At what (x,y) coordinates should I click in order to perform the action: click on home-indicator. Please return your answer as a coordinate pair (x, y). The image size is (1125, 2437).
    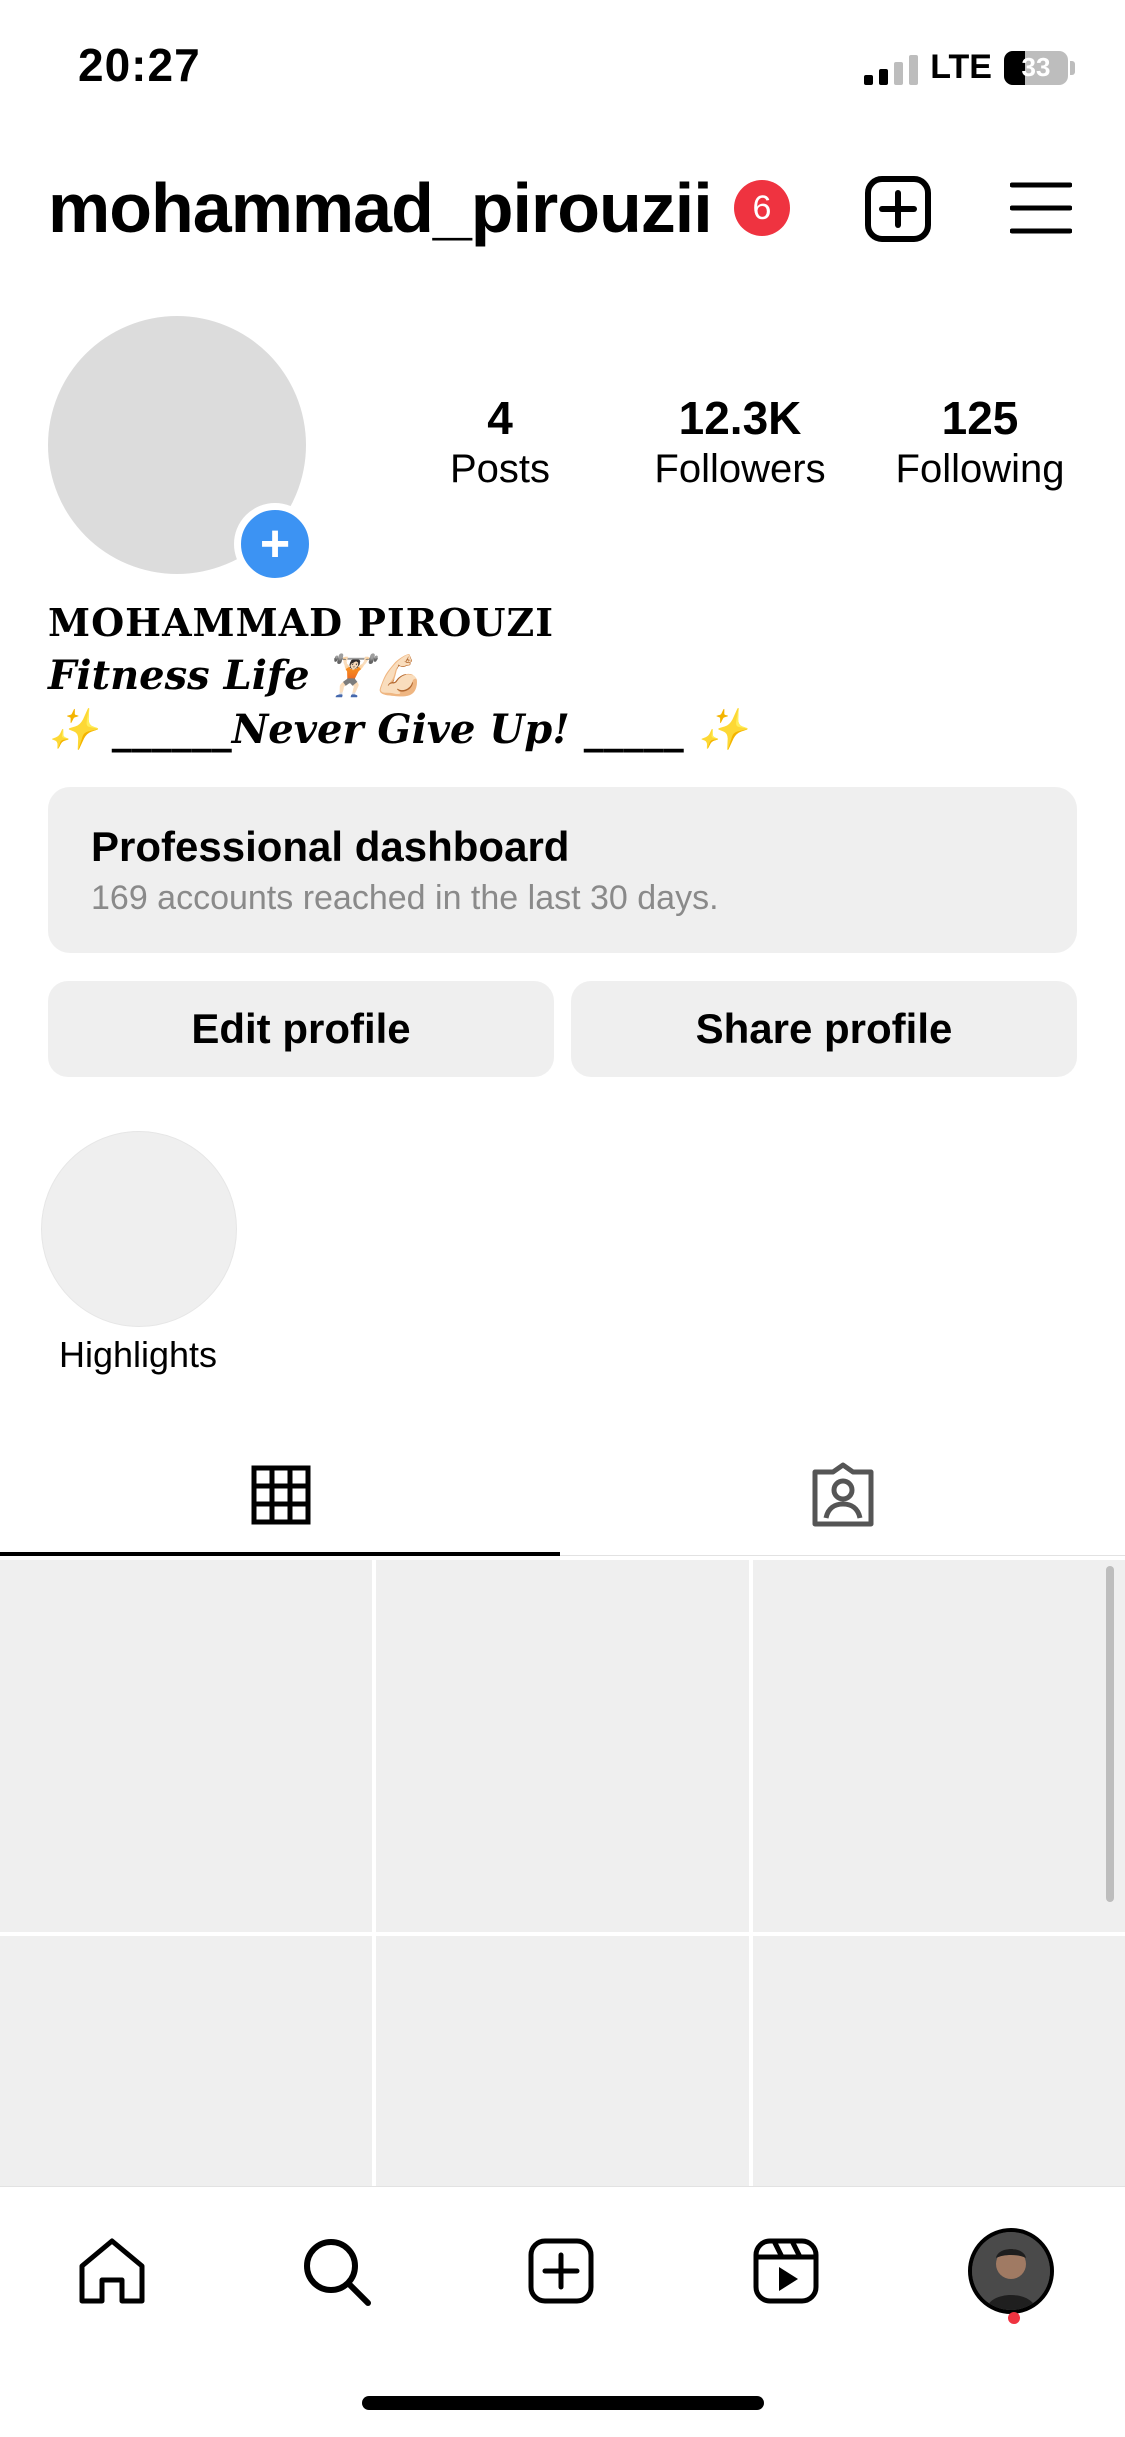
    Looking at the image, I should click on (563, 2403).